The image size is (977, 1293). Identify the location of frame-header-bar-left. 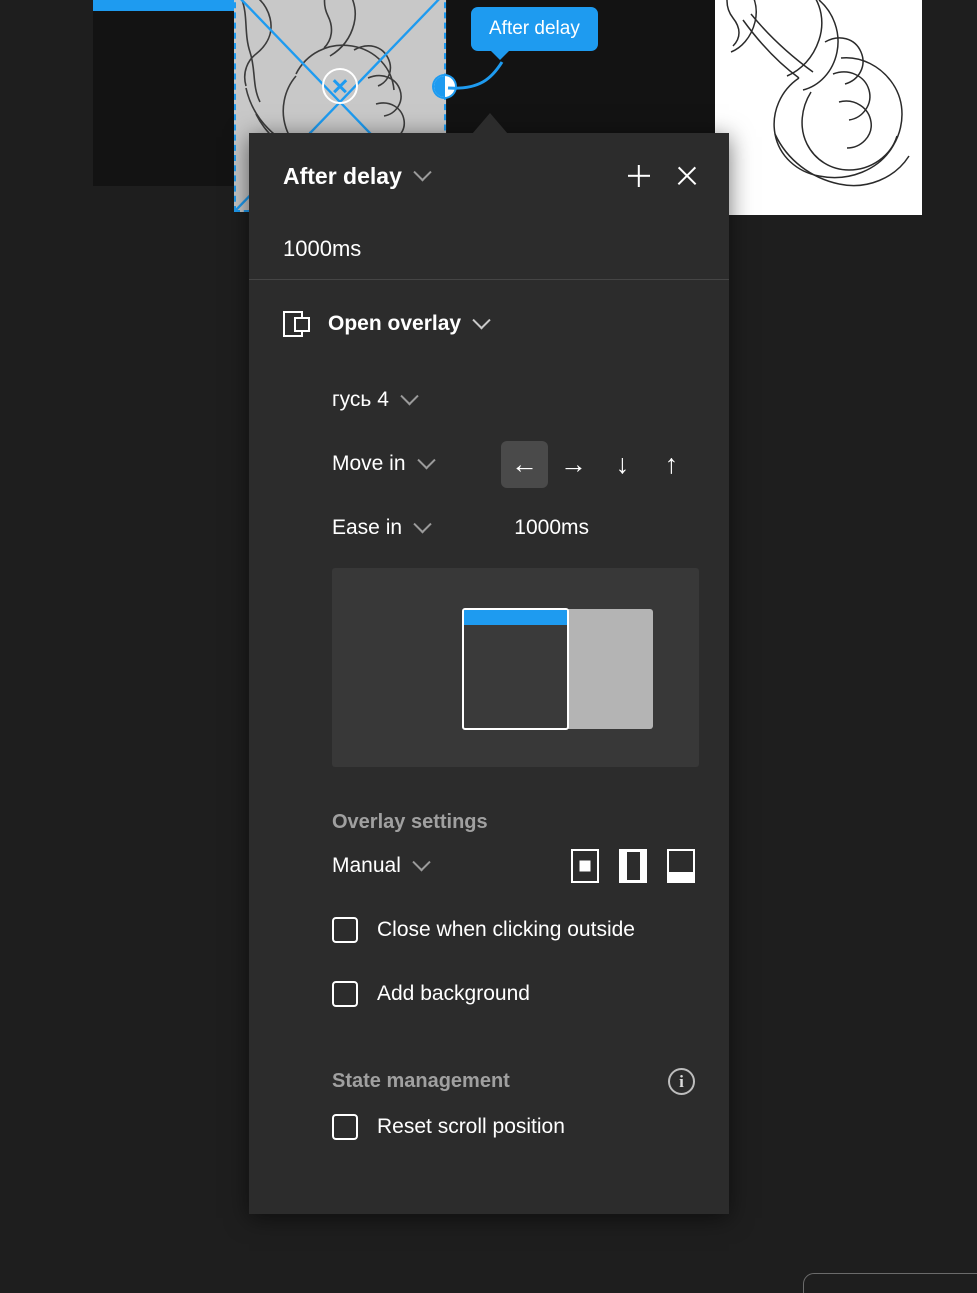
(168, 5).